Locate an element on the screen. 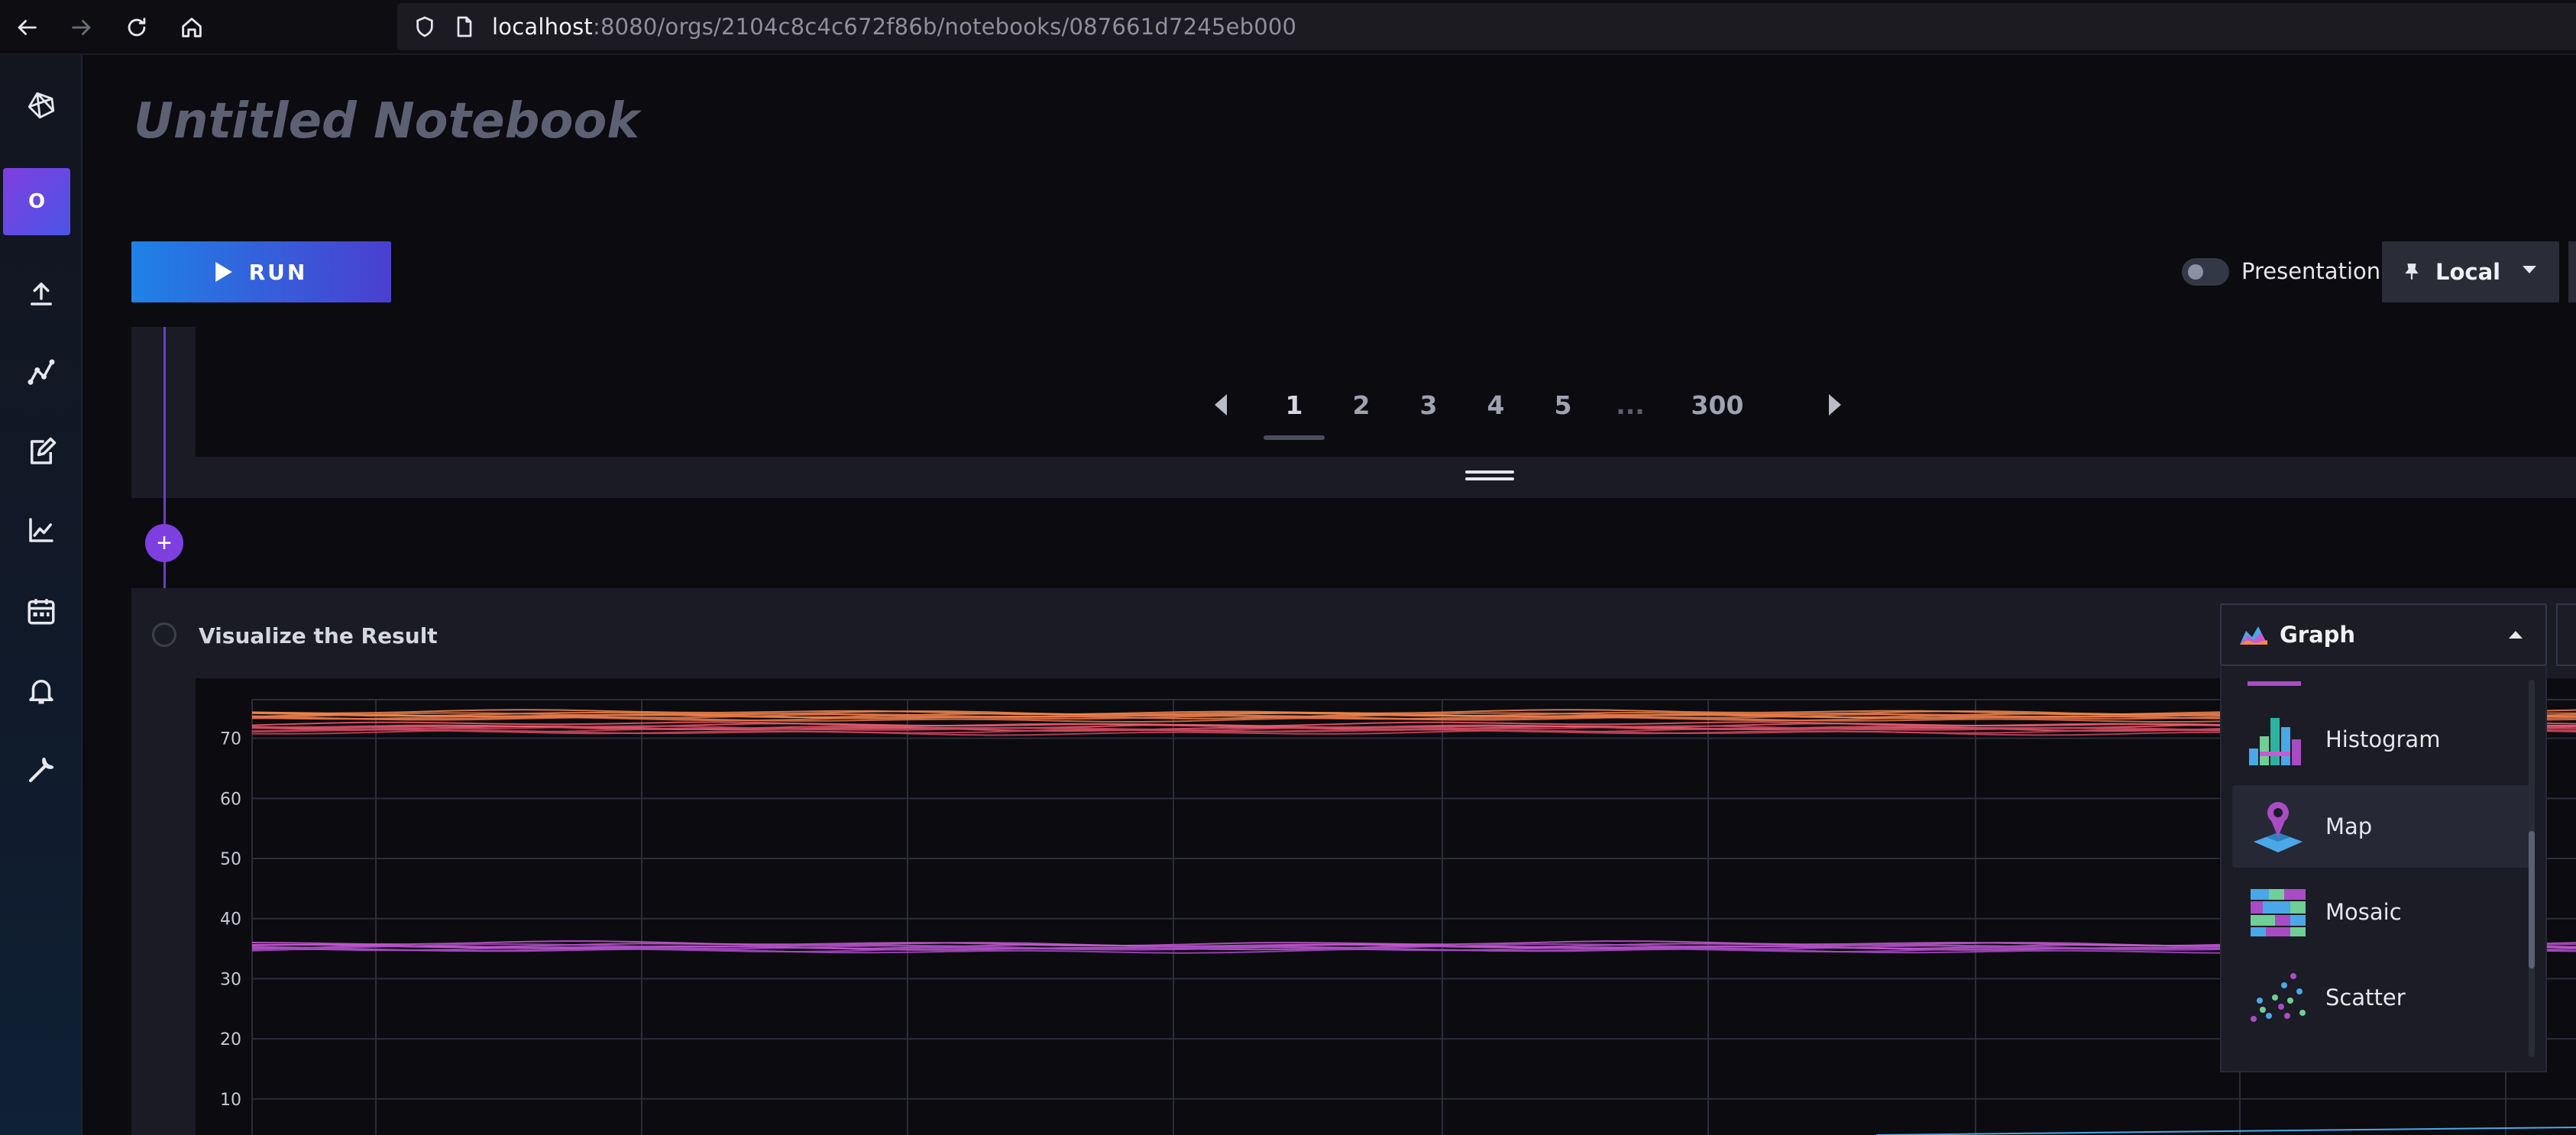 This screenshot has height=1135, width=2576. pin-icon is located at coordinates (2412, 272).